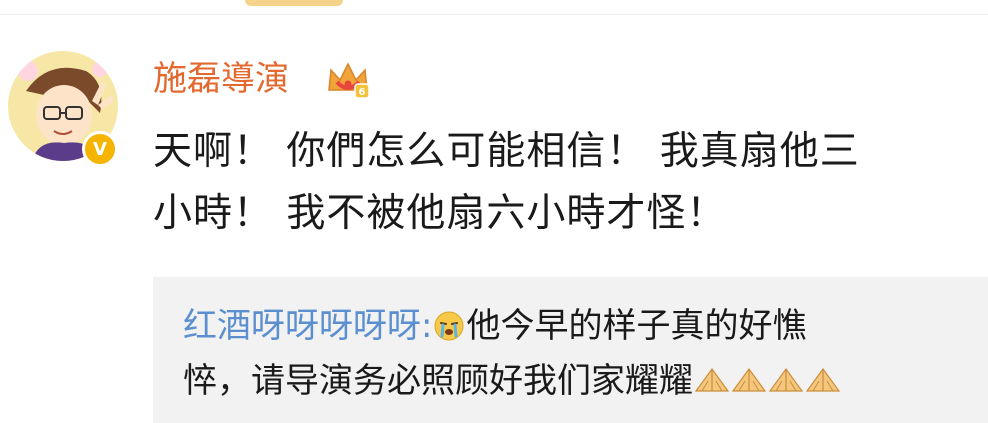 The image size is (988, 423). I want to click on active-tab-indicator, so click(294, 3).